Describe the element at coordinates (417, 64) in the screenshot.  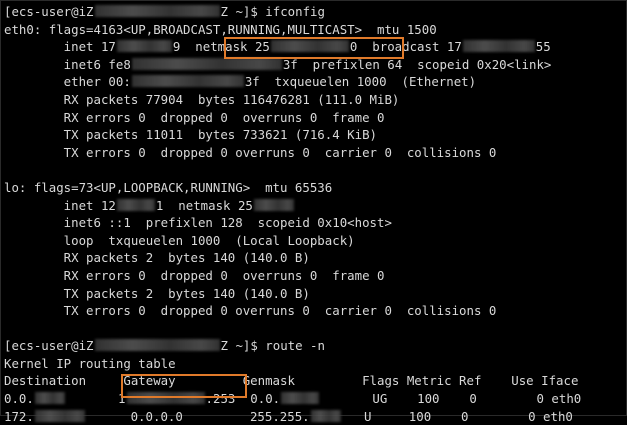
I see `terminal-text: 3f prefixlen 64 scopeid 0x20<link>` at that location.